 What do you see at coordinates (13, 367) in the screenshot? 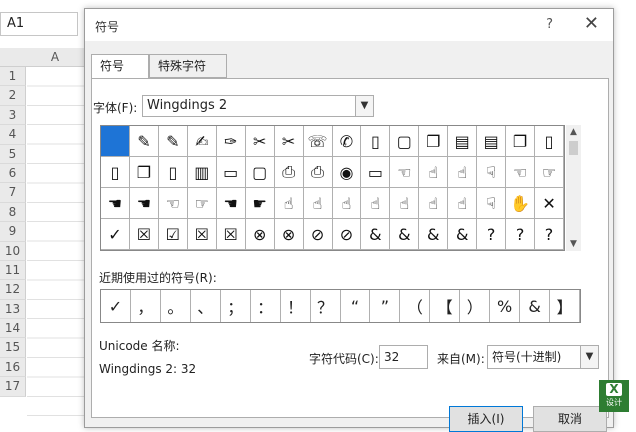
I see `row-header: 16` at bounding box center [13, 367].